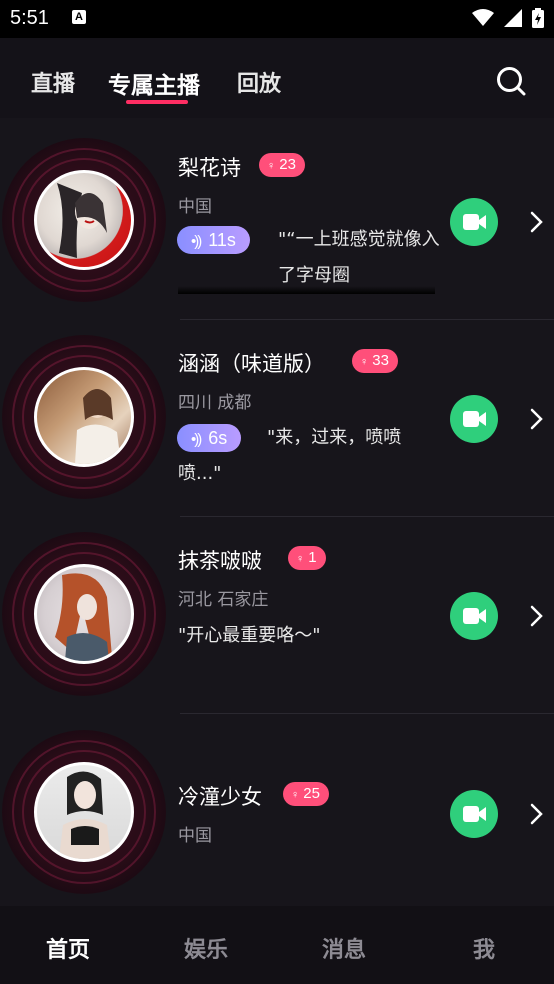 The image size is (554, 984). Describe the element at coordinates (484, 948) in the screenshot. I see `tab-me: 我` at that location.